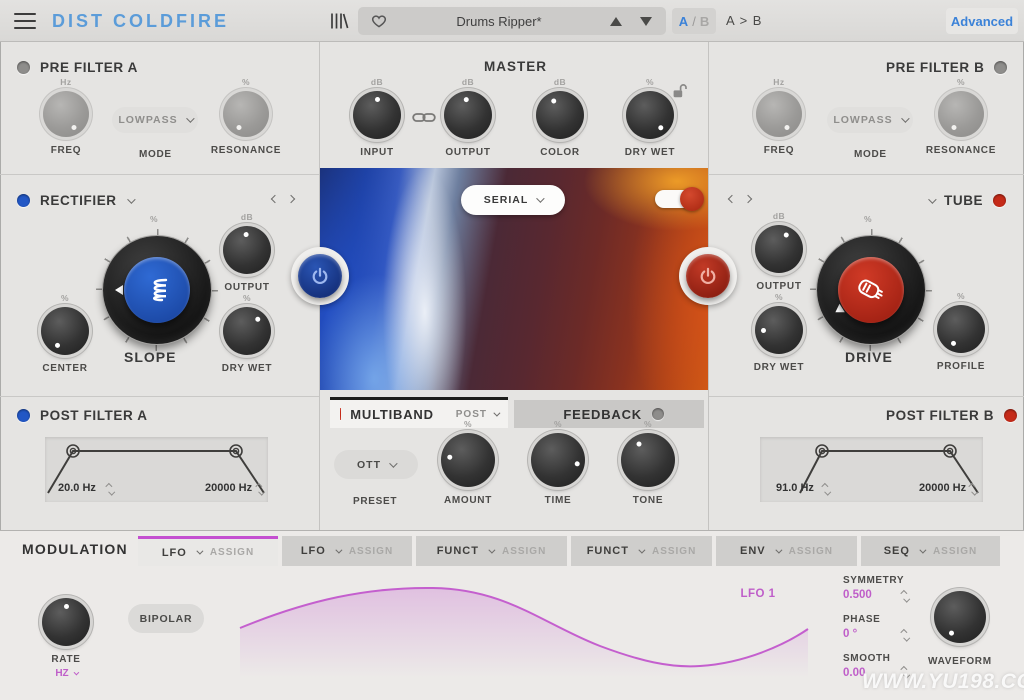 This screenshot has height=700, width=1024. Describe the element at coordinates (960, 617) in the screenshot. I see `lfo-waveform-knob` at that location.